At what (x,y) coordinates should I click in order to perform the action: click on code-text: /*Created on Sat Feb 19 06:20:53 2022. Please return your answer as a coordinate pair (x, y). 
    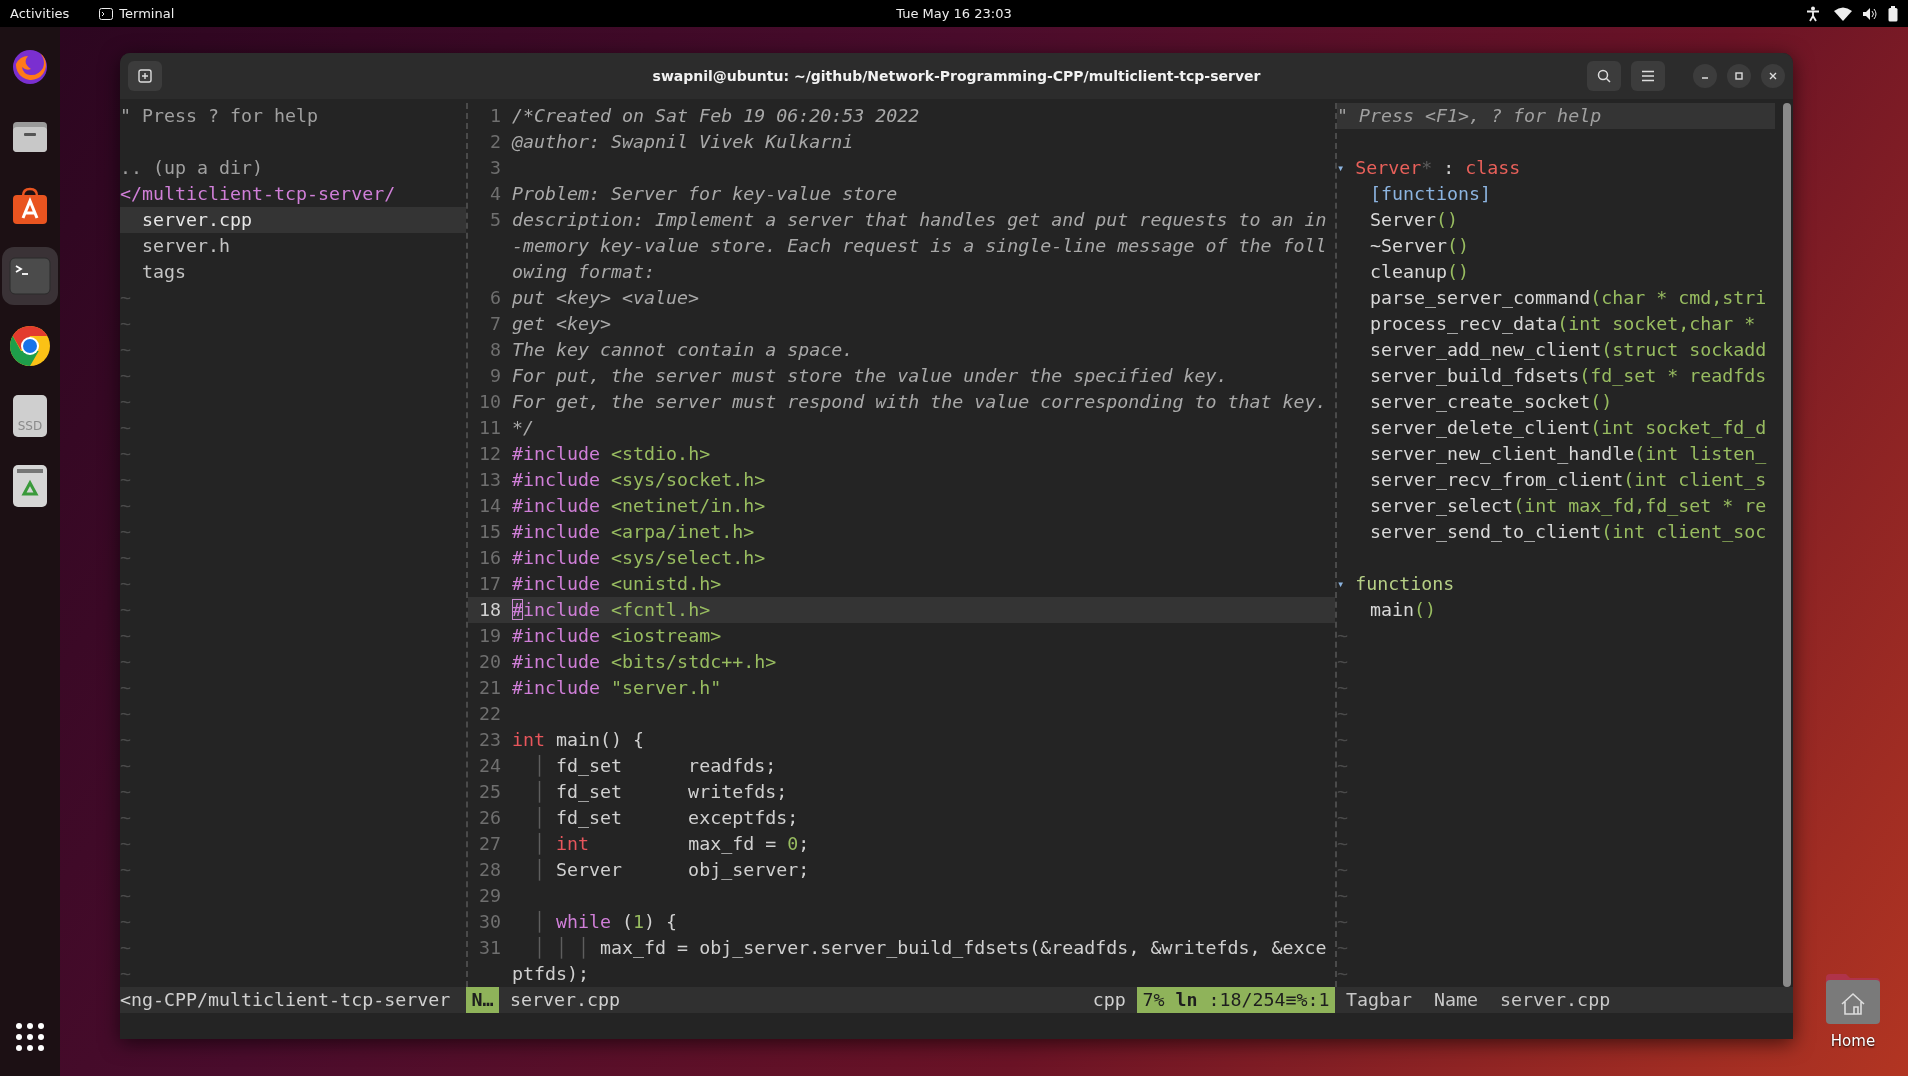
    Looking at the image, I should click on (716, 116).